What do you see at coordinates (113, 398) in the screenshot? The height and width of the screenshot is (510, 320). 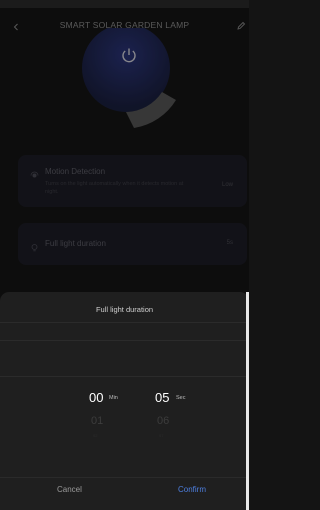 I see `minutes-unit: Min` at bounding box center [113, 398].